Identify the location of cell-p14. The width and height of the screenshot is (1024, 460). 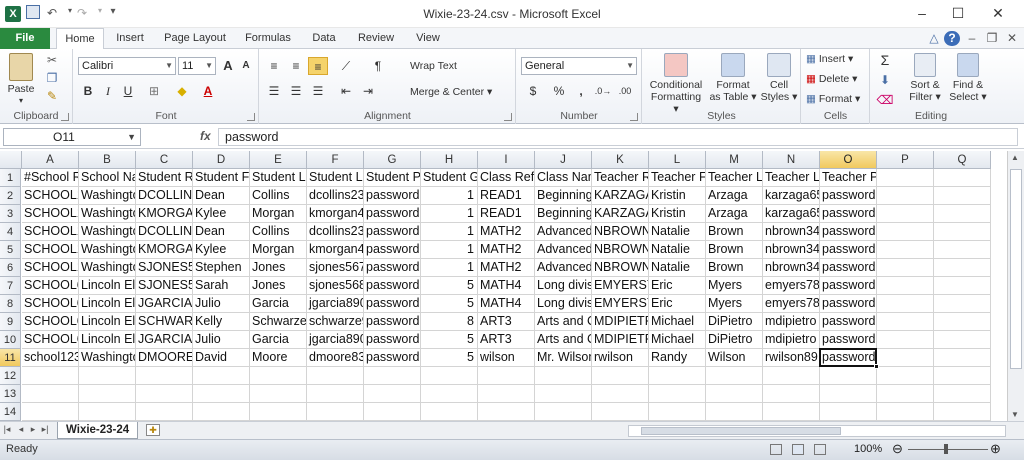
(905, 412).